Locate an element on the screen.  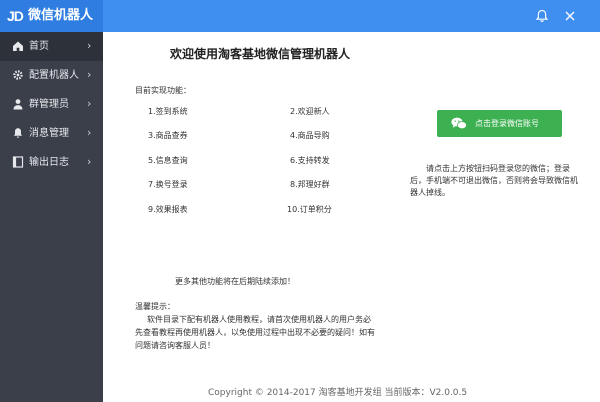
feature-item: 7.换号登录 is located at coordinates (168, 184).